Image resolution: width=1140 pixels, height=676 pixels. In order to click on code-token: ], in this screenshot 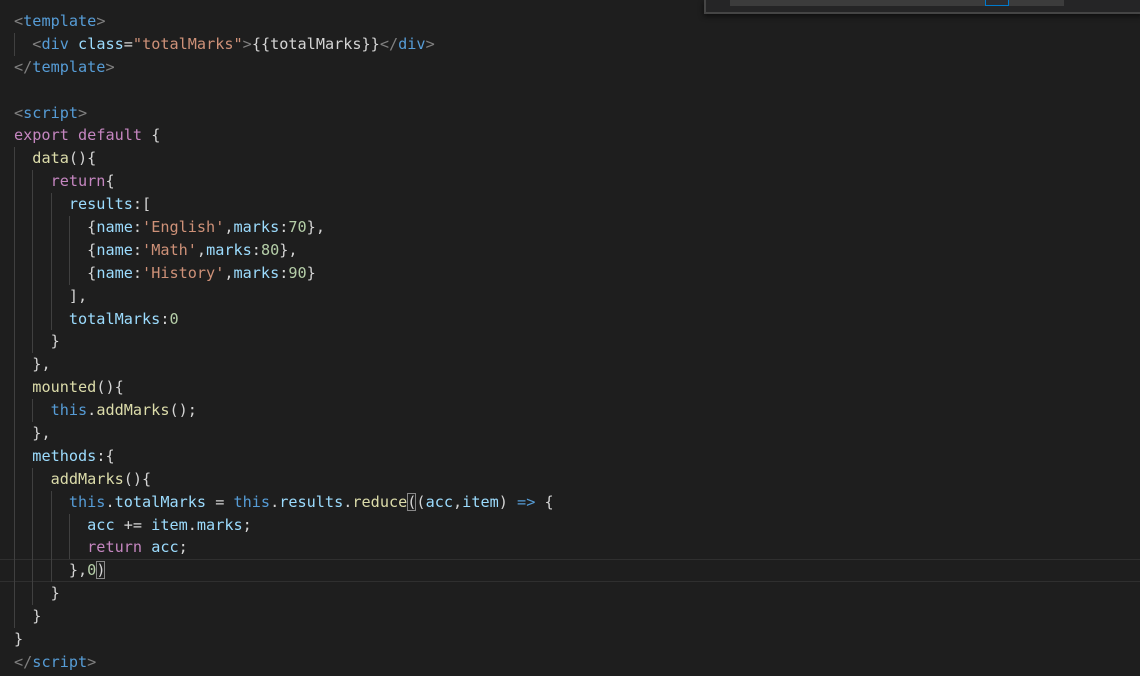, I will do `click(78, 295)`.